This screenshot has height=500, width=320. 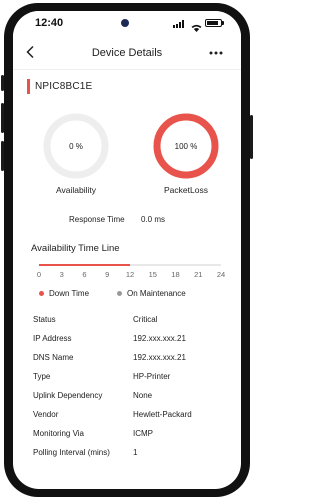 What do you see at coordinates (84, 274) in the screenshot?
I see `timeline-tick: 6` at bounding box center [84, 274].